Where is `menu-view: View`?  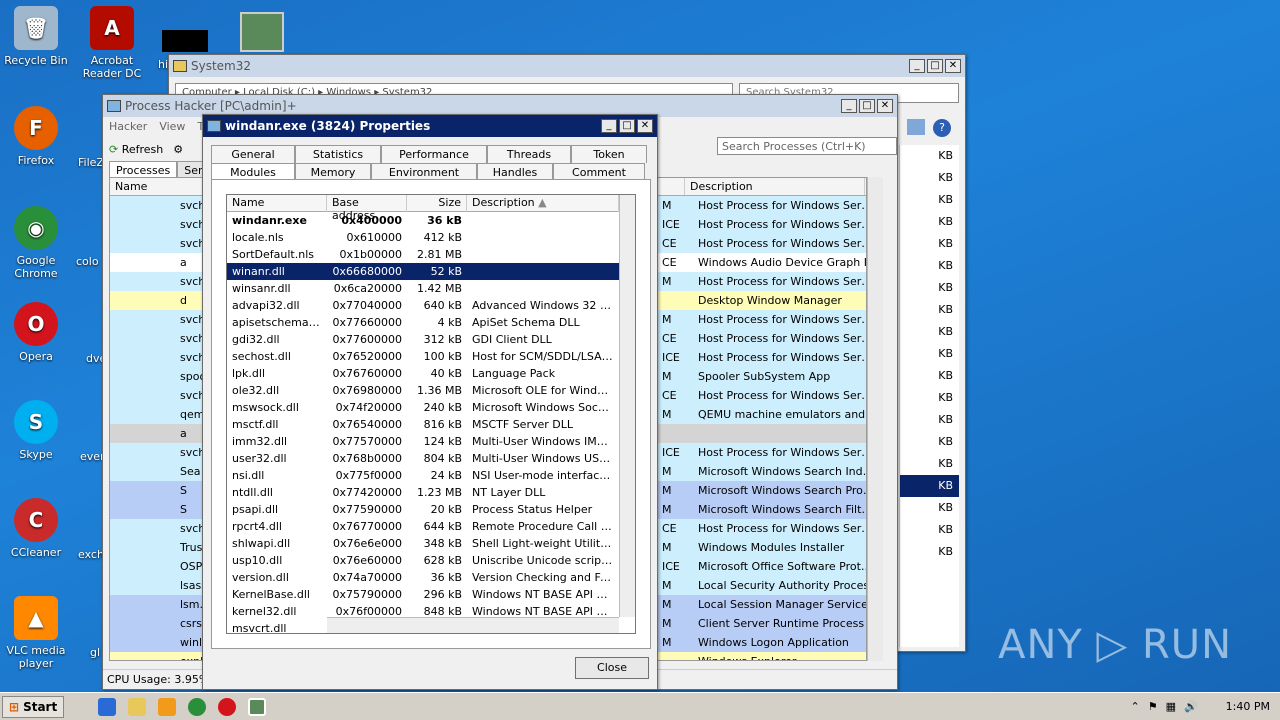 menu-view: View is located at coordinates (172, 127).